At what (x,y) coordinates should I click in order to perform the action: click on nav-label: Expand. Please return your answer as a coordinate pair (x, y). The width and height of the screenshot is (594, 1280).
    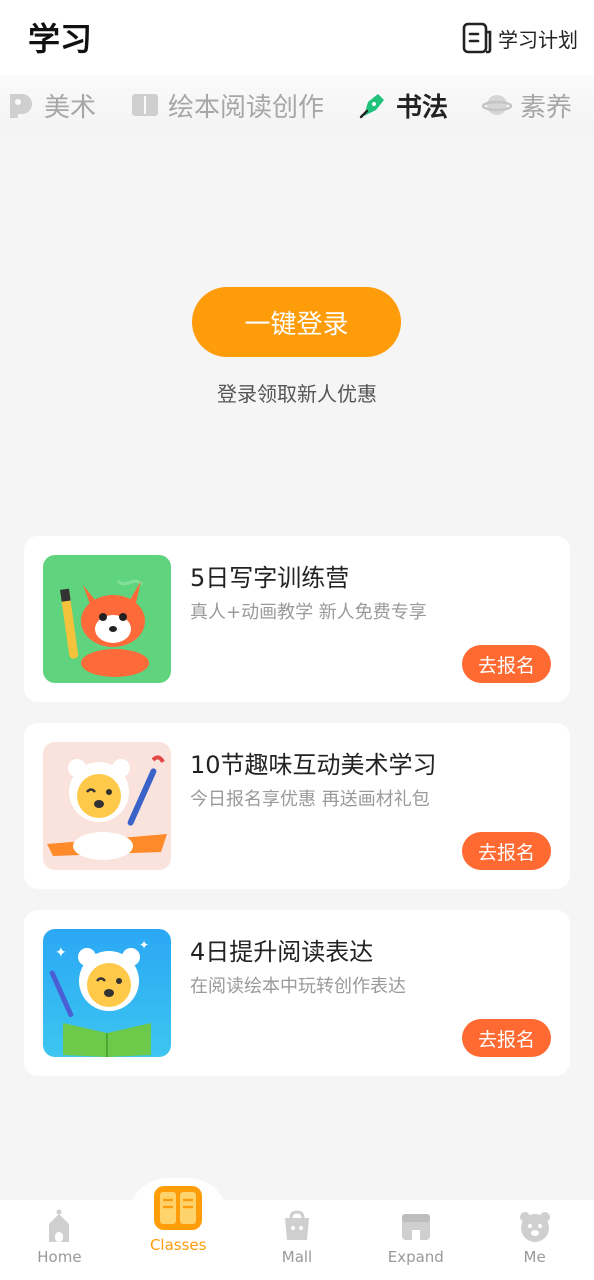
    Looking at the image, I should click on (415, 1257).